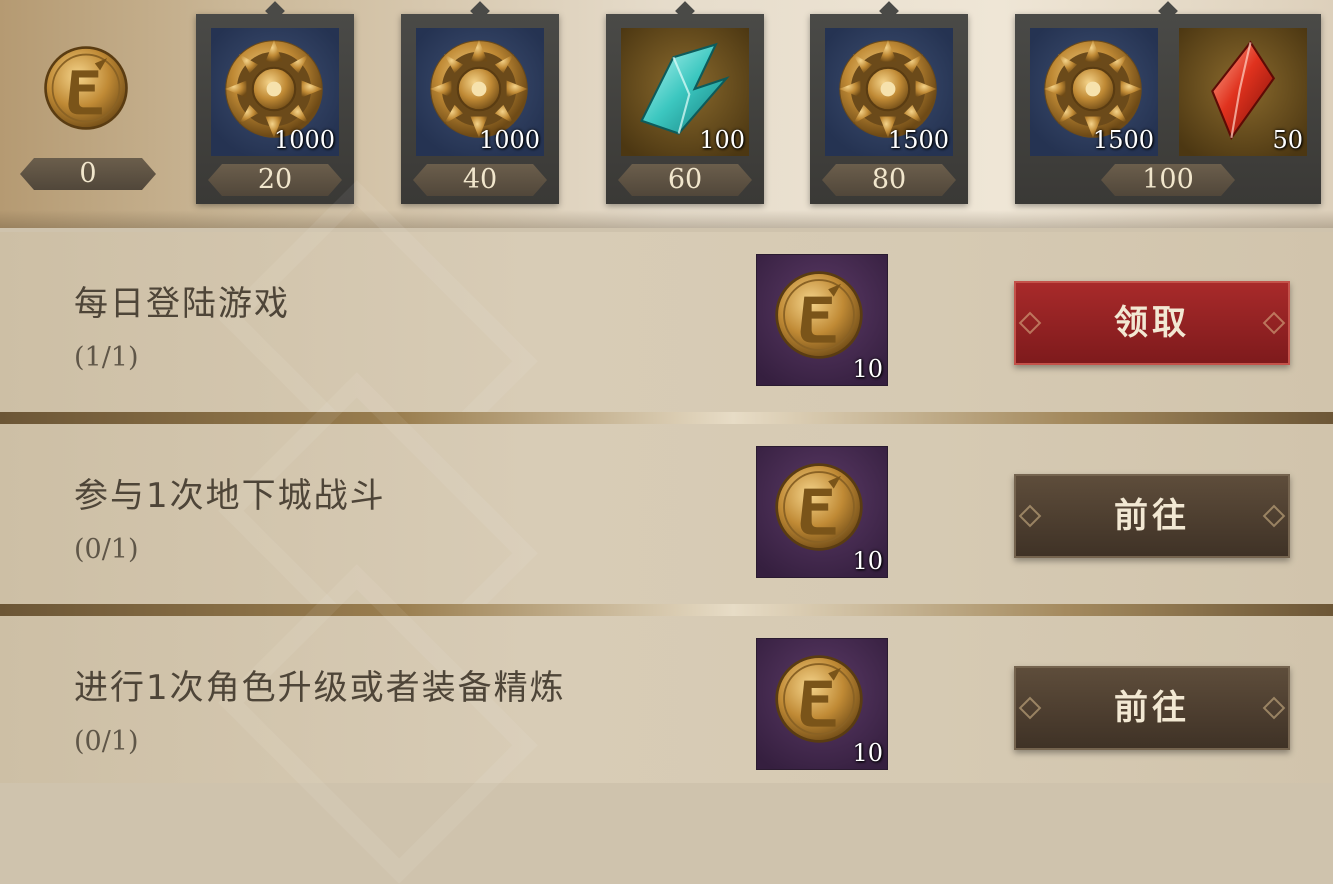 Image resolution: width=1333 pixels, height=884 pixels. What do you see at coordinates (320, 688) in the screenshot?
I see `task-title: 进行1次角色升级或者装备精炼` at bounding box center [320, 688].